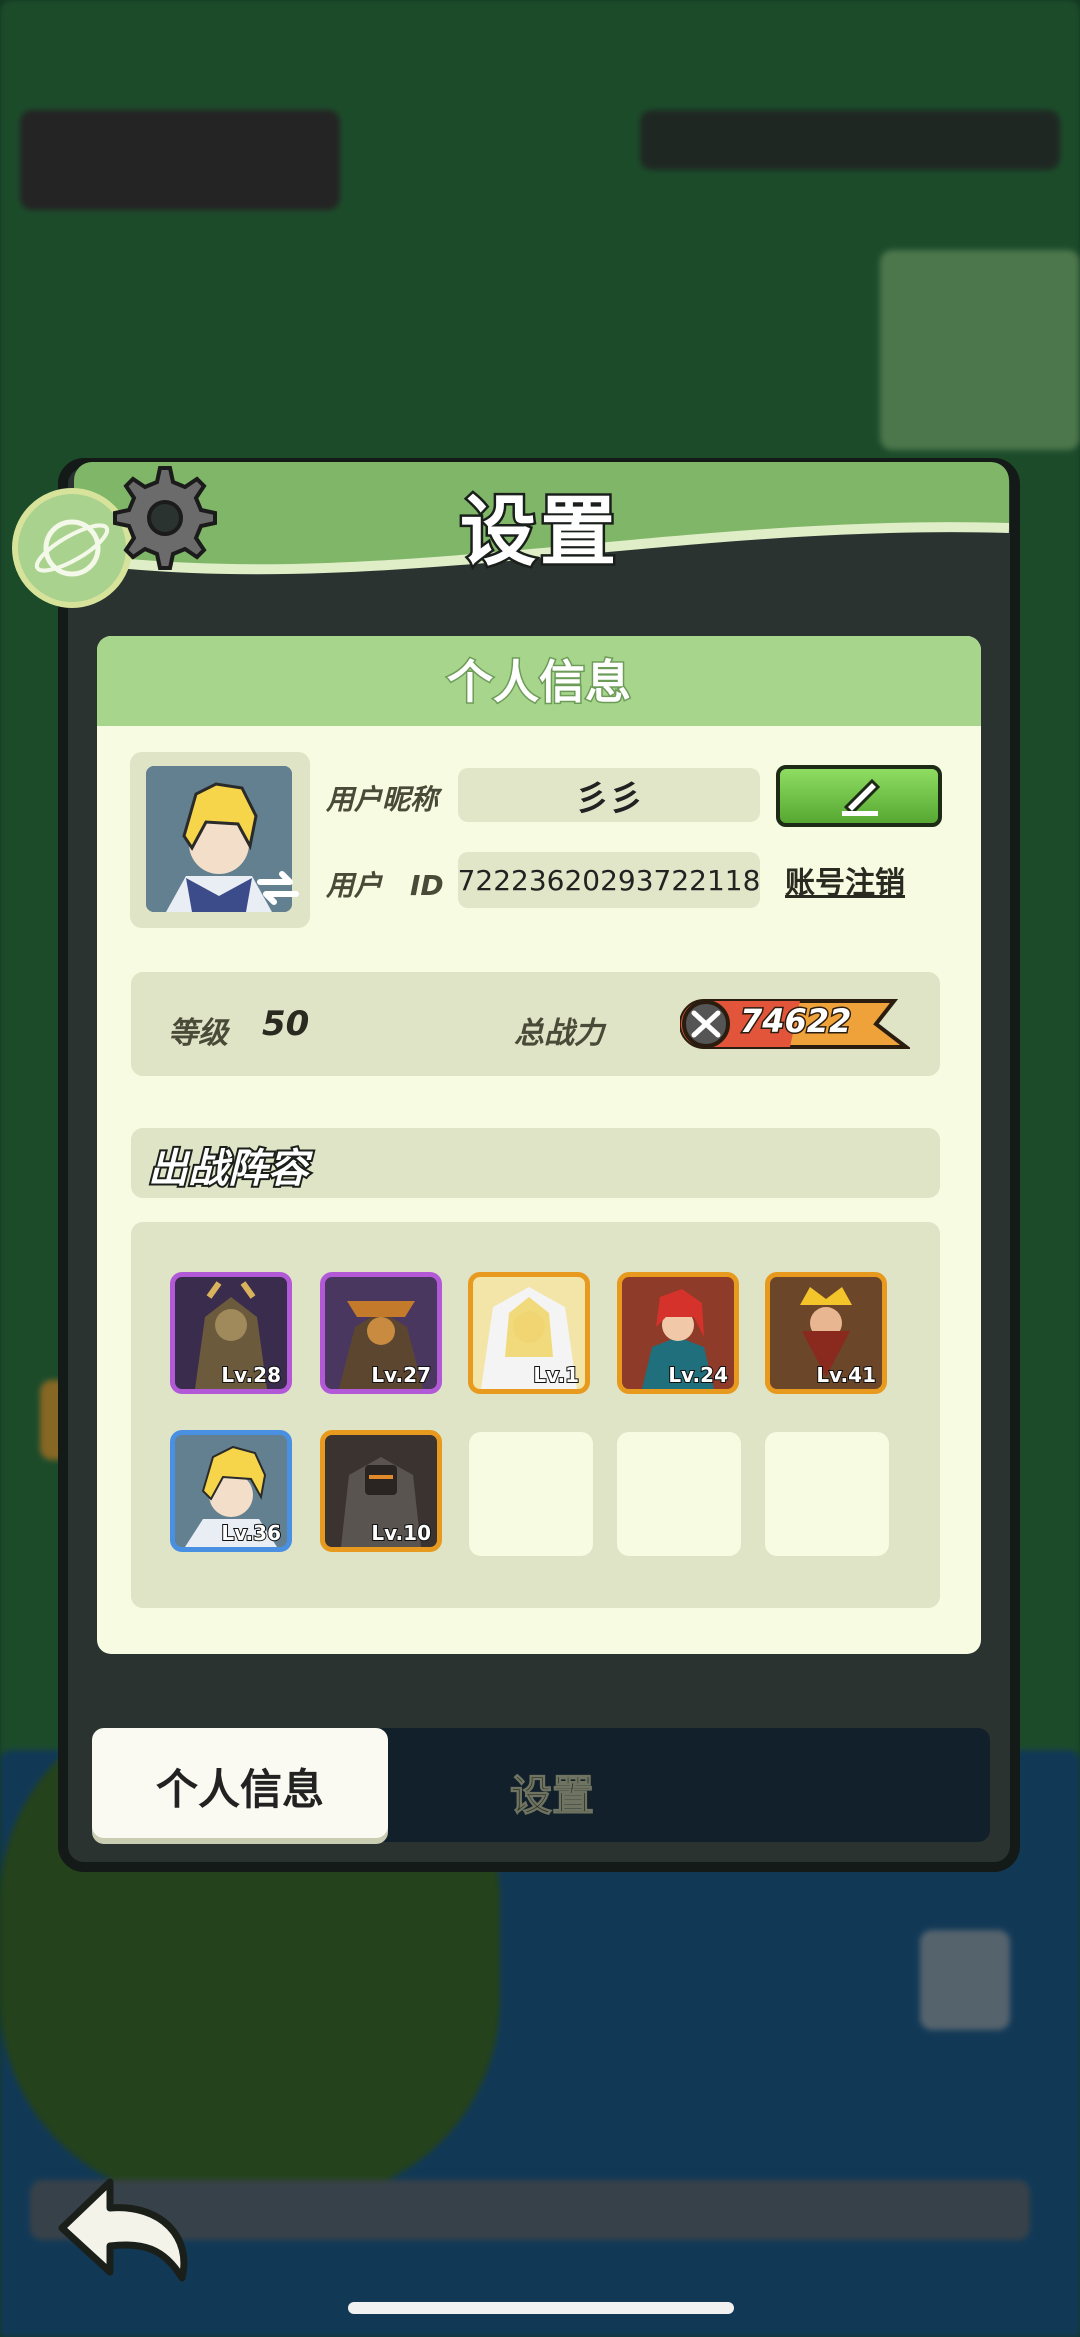 This screenshot has height=2337, width=1080. What do you see at coordinates (251, 1375) in the screenshot?
I see `hero-level: Lv.28` at bounding box center [251, 1375].